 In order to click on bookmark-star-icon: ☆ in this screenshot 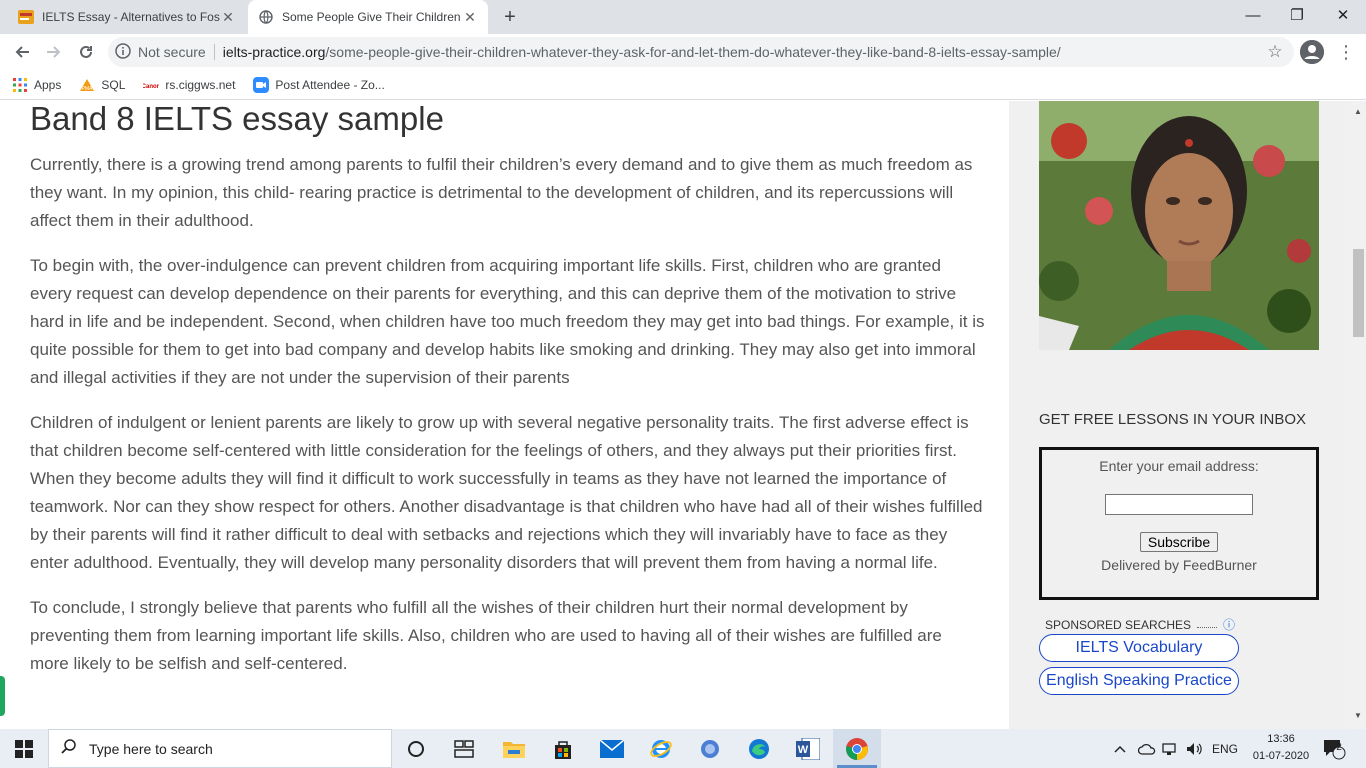, I will do `click(1275, 52)`.